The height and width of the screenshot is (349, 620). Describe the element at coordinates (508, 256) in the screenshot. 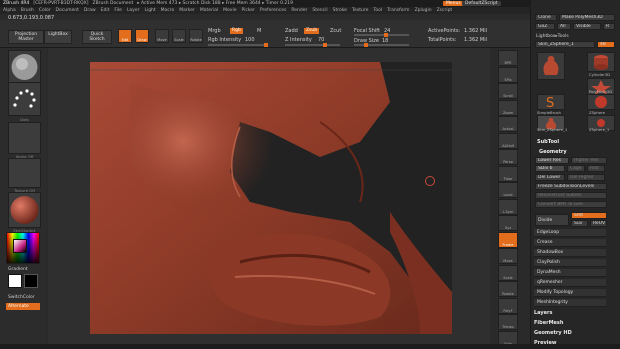

I see `right-tool-move: Move` at that location.